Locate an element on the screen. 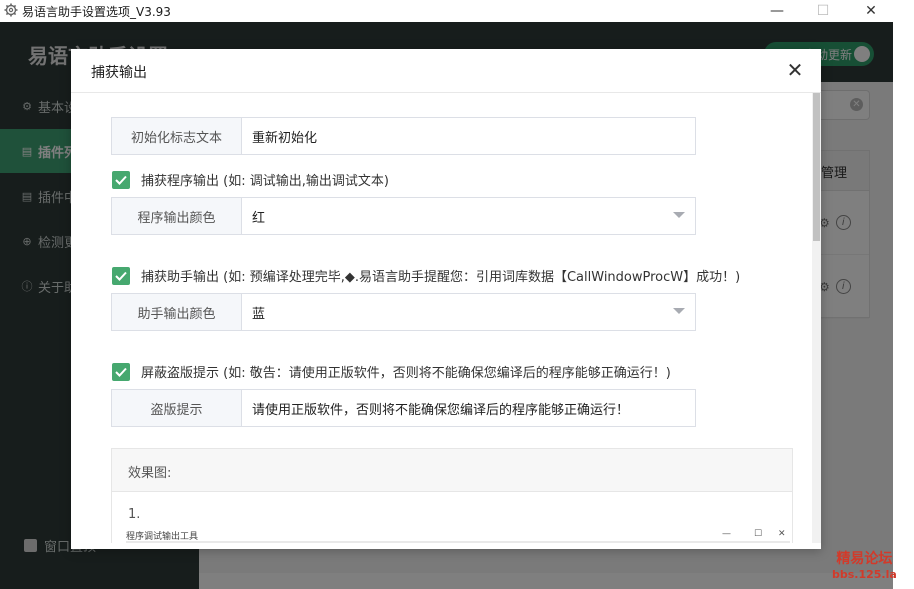  program-color-value: 红 is located at coordinates (259, 218).